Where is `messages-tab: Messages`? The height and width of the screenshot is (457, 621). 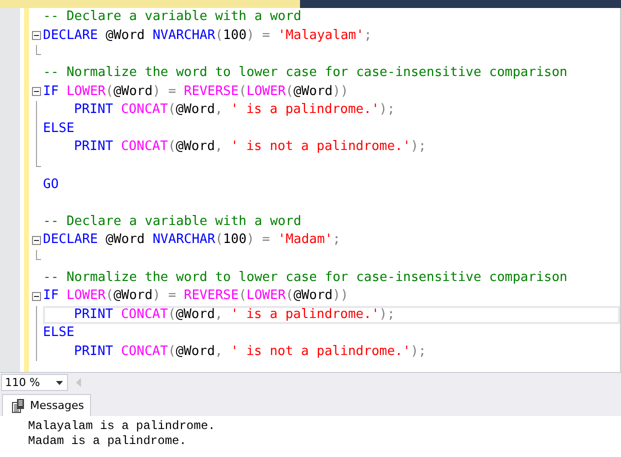
messages-tab: Messages is located at coordinates (46, 405).